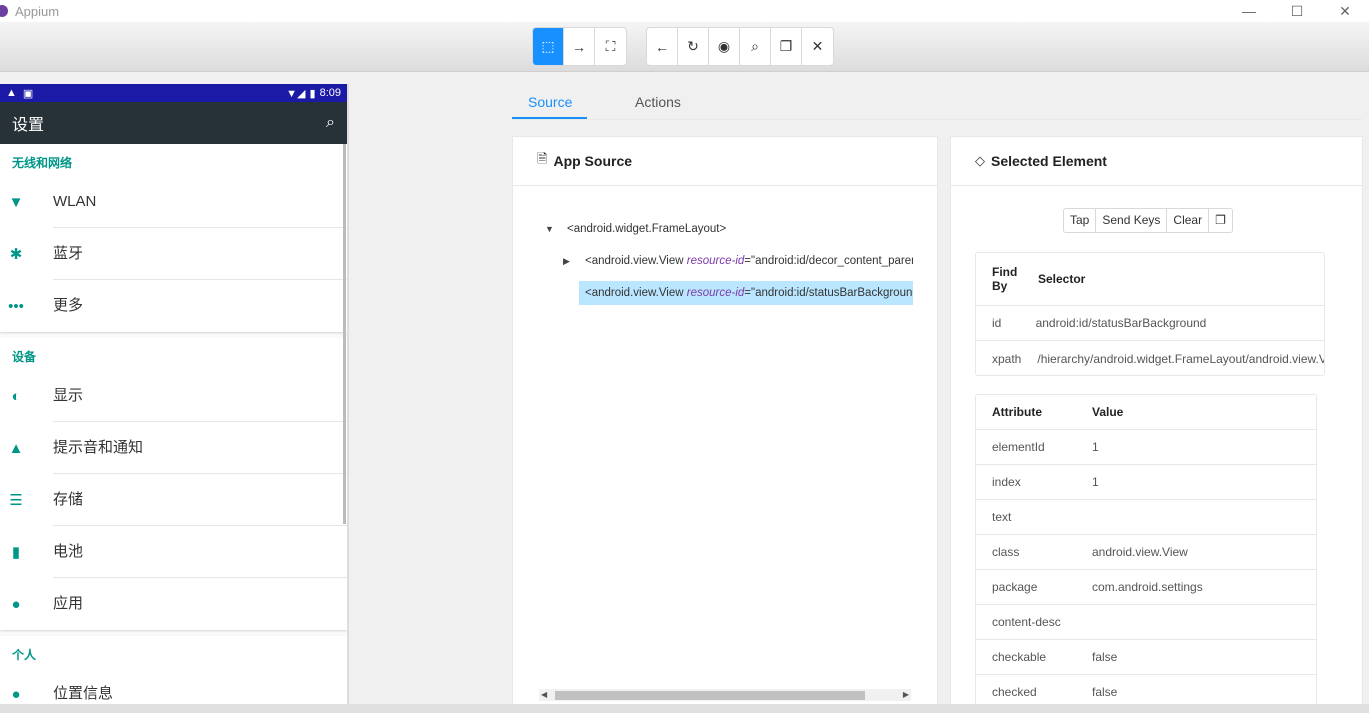  Describe the element at coordinates (684, 11) in the screenshot. I see `window-titlebar: Appium — ☐ ✕` at that location.